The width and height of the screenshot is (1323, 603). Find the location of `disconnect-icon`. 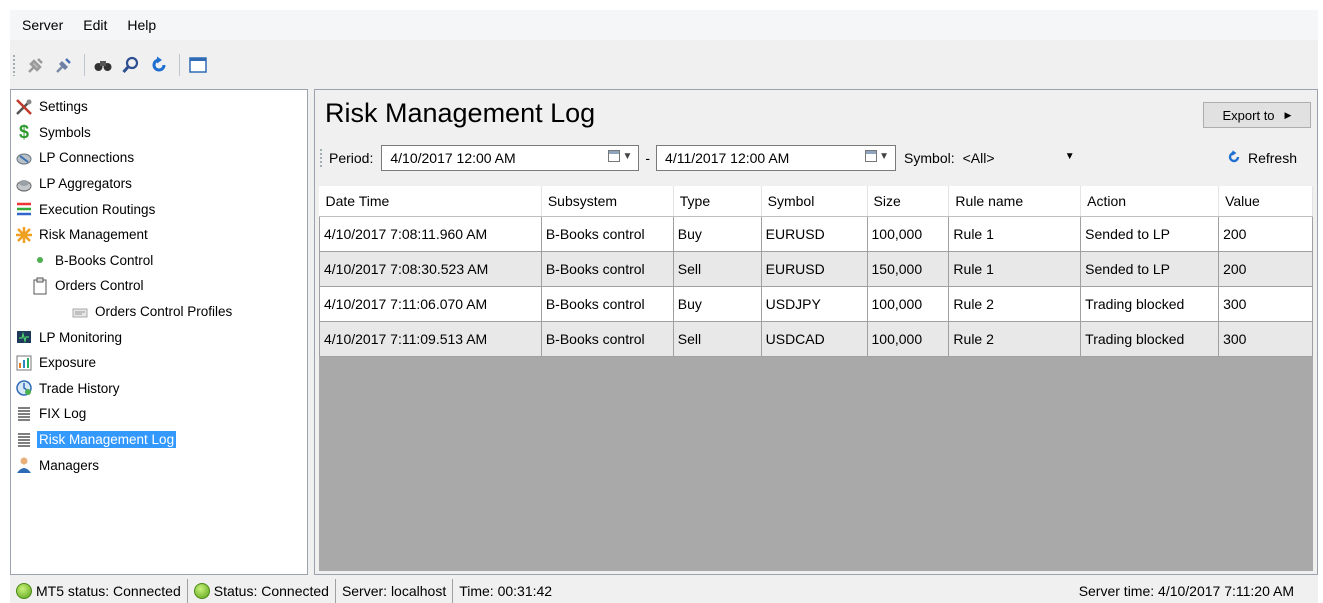

disconnect-icon is located at coordinates (64, 65).